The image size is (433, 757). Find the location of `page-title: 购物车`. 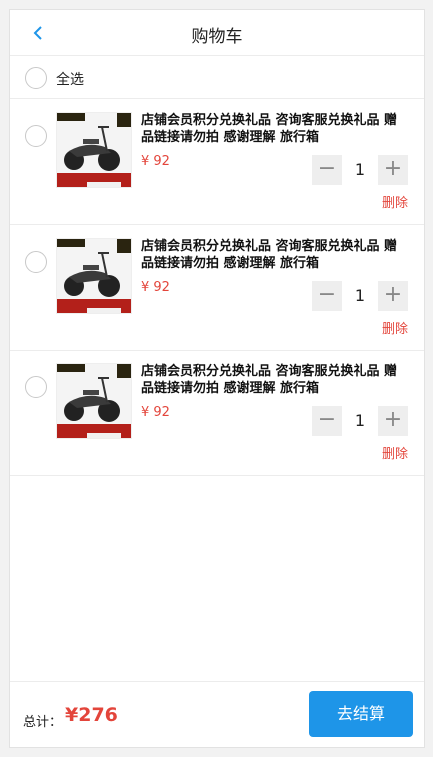

page-title: 购物车 is located at coordinates (217, 37).